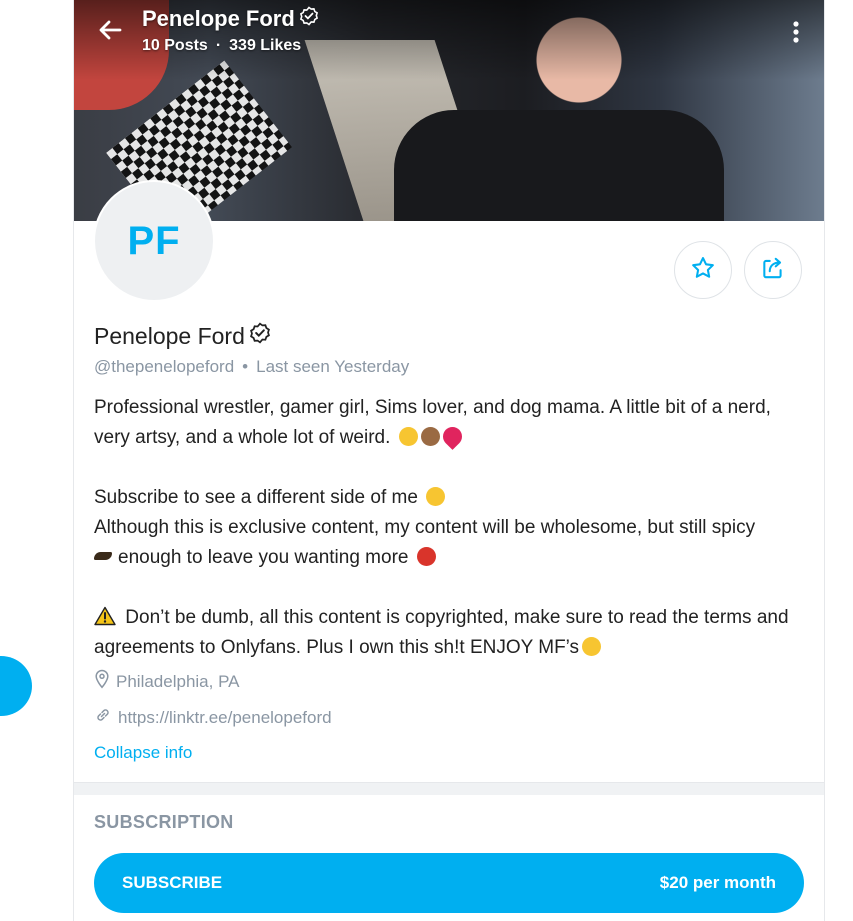  I want to click on bio-line-2: Subscribe to see a different side of me, so click(256, 497).